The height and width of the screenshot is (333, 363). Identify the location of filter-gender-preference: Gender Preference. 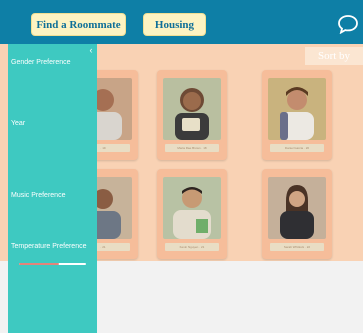
(41, 63).